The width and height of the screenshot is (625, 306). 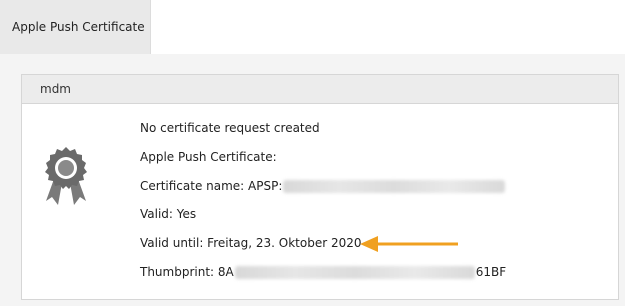 What do you see at coordinates (320, 89) in the screenshot?
I see `panel-header: mdm` at bounding box center [320, 89].